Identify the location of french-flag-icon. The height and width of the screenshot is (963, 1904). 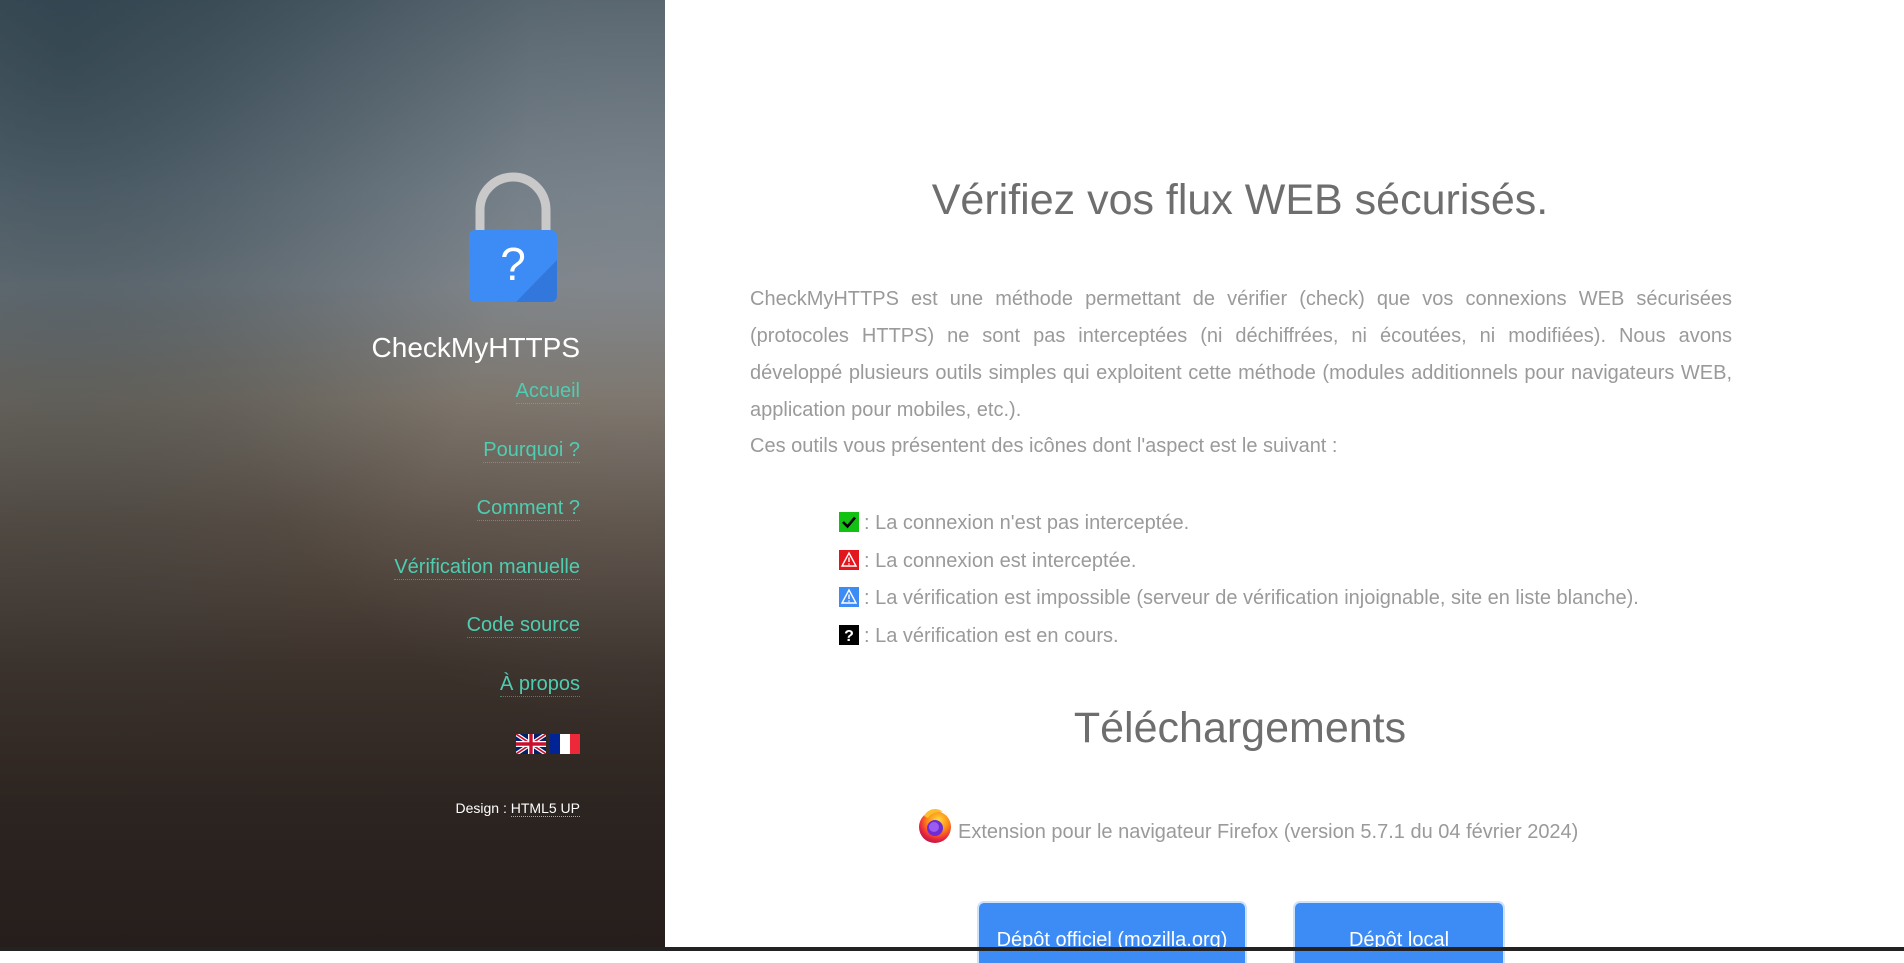
(565, 744).